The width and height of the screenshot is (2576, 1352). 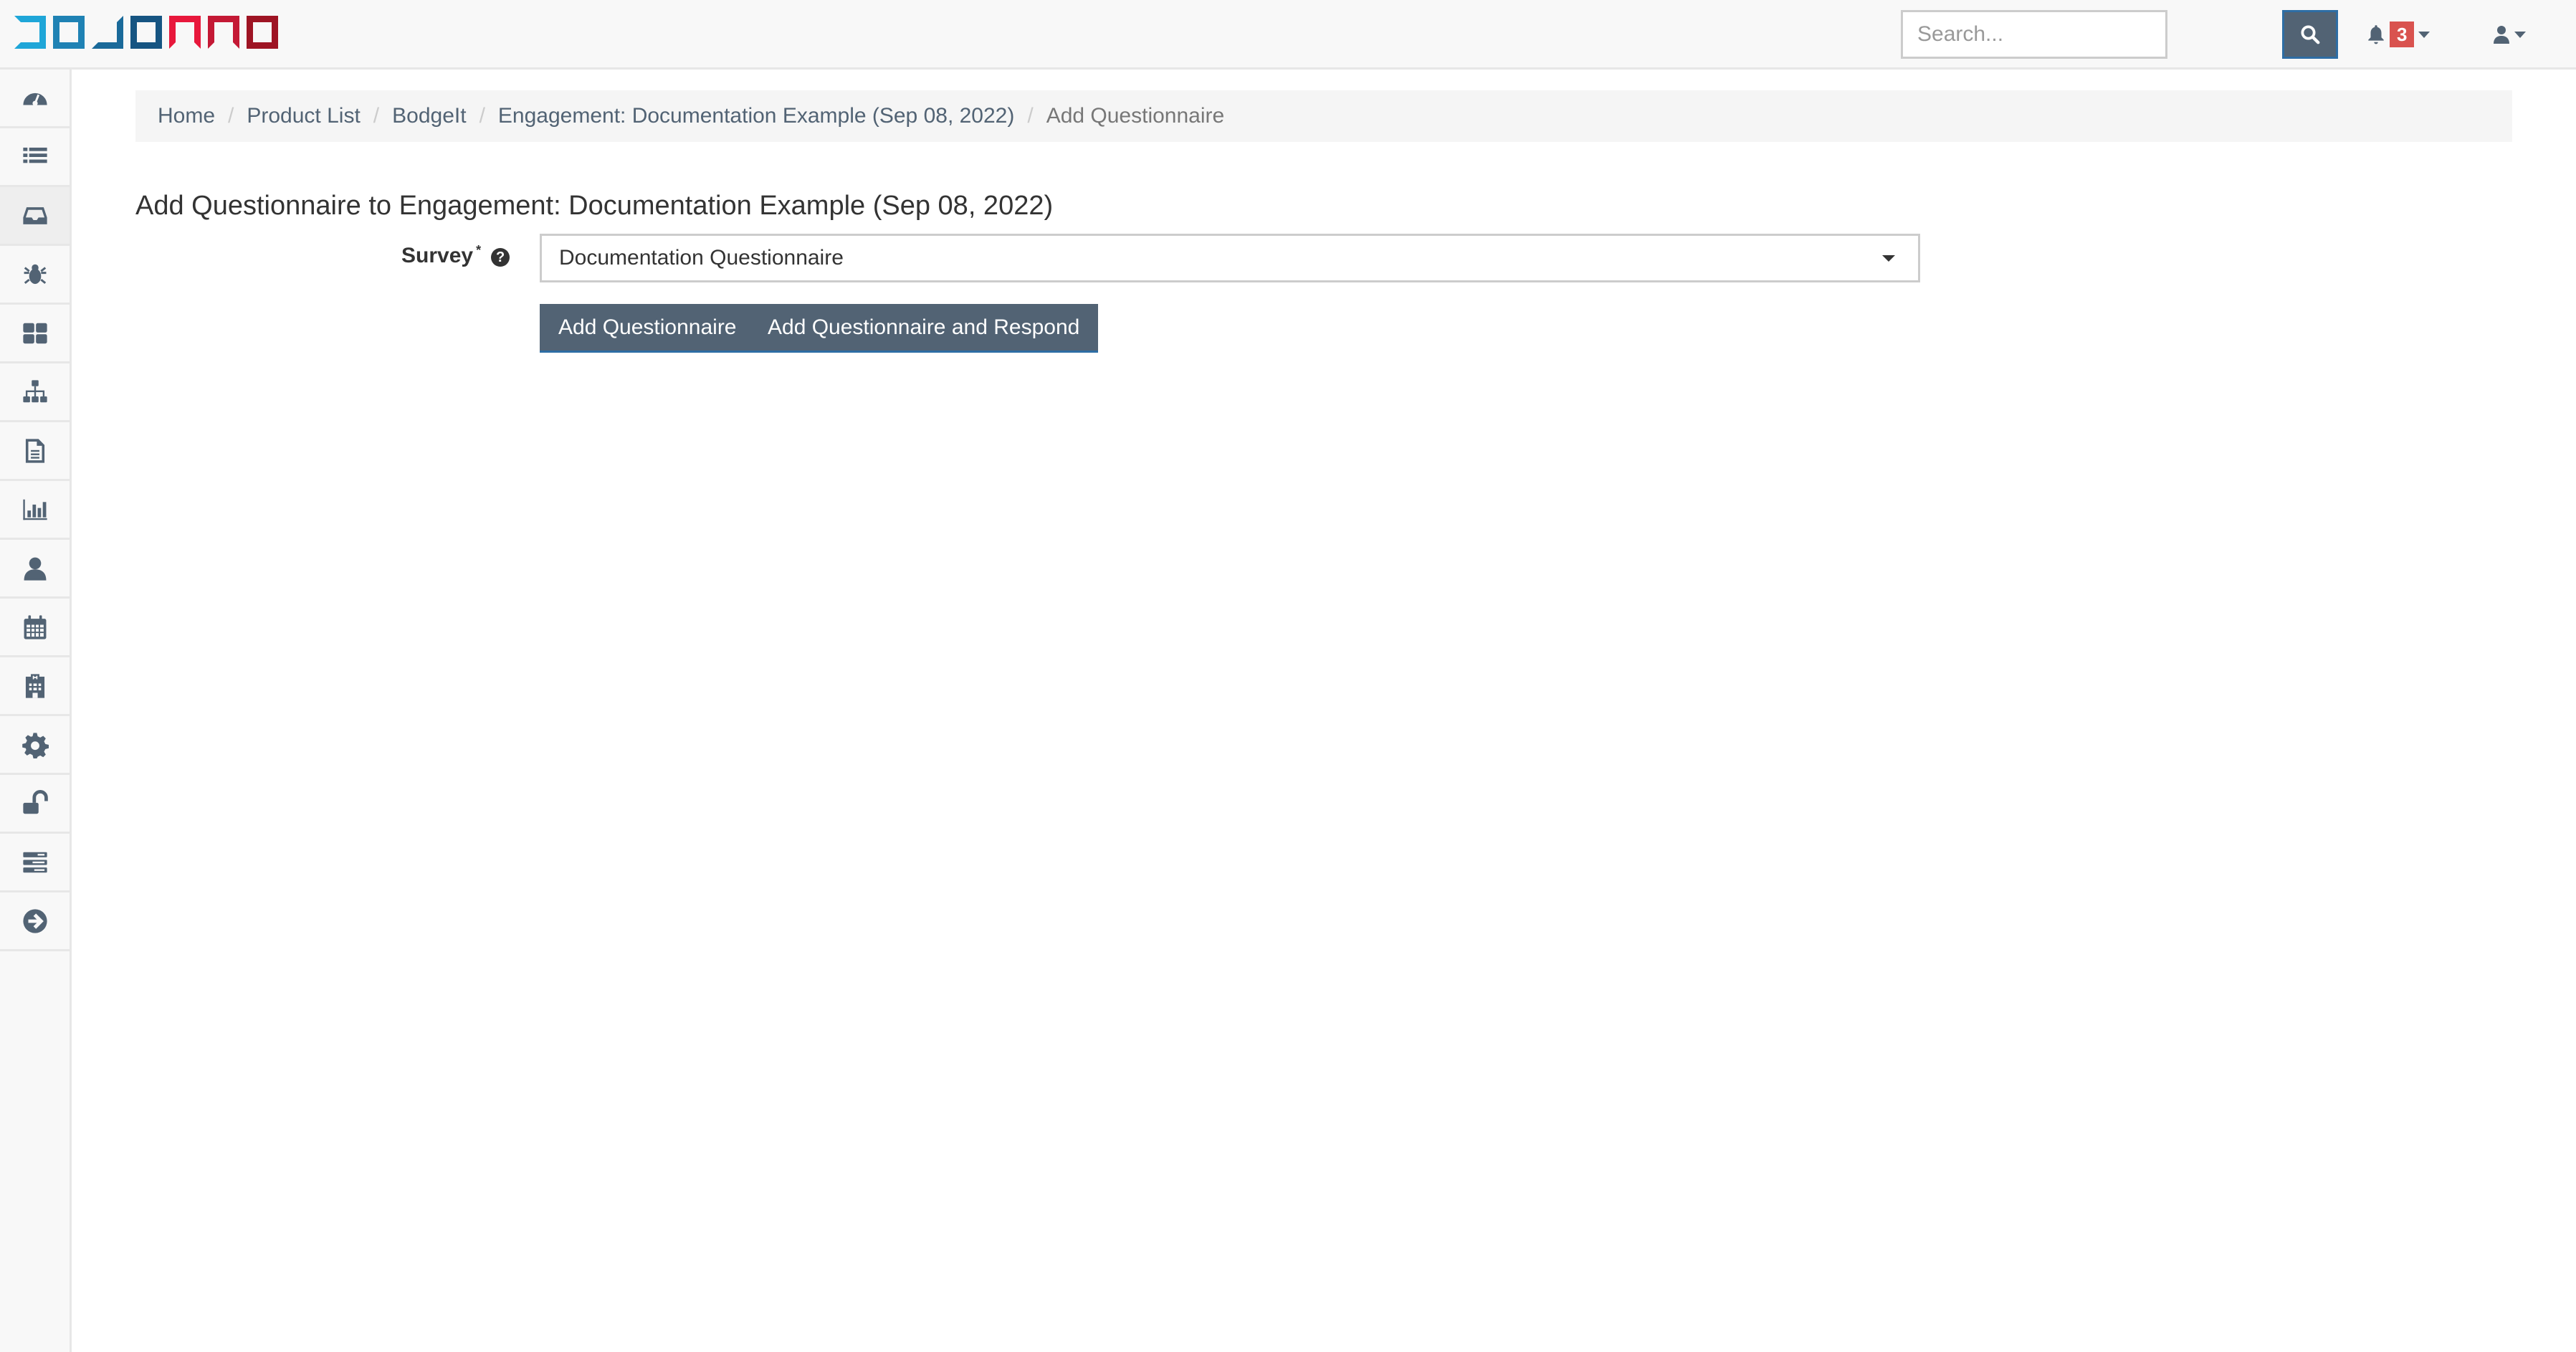 I want to click on breadcrumb-home: Home, so click(x=186, y=116).